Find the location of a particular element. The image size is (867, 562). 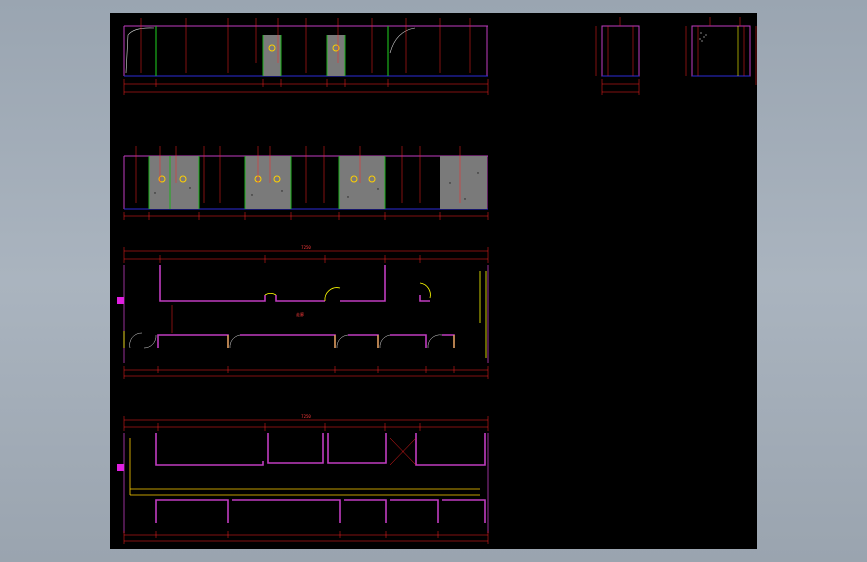

elevation-view-small-a is located at coordinates (617, 56).